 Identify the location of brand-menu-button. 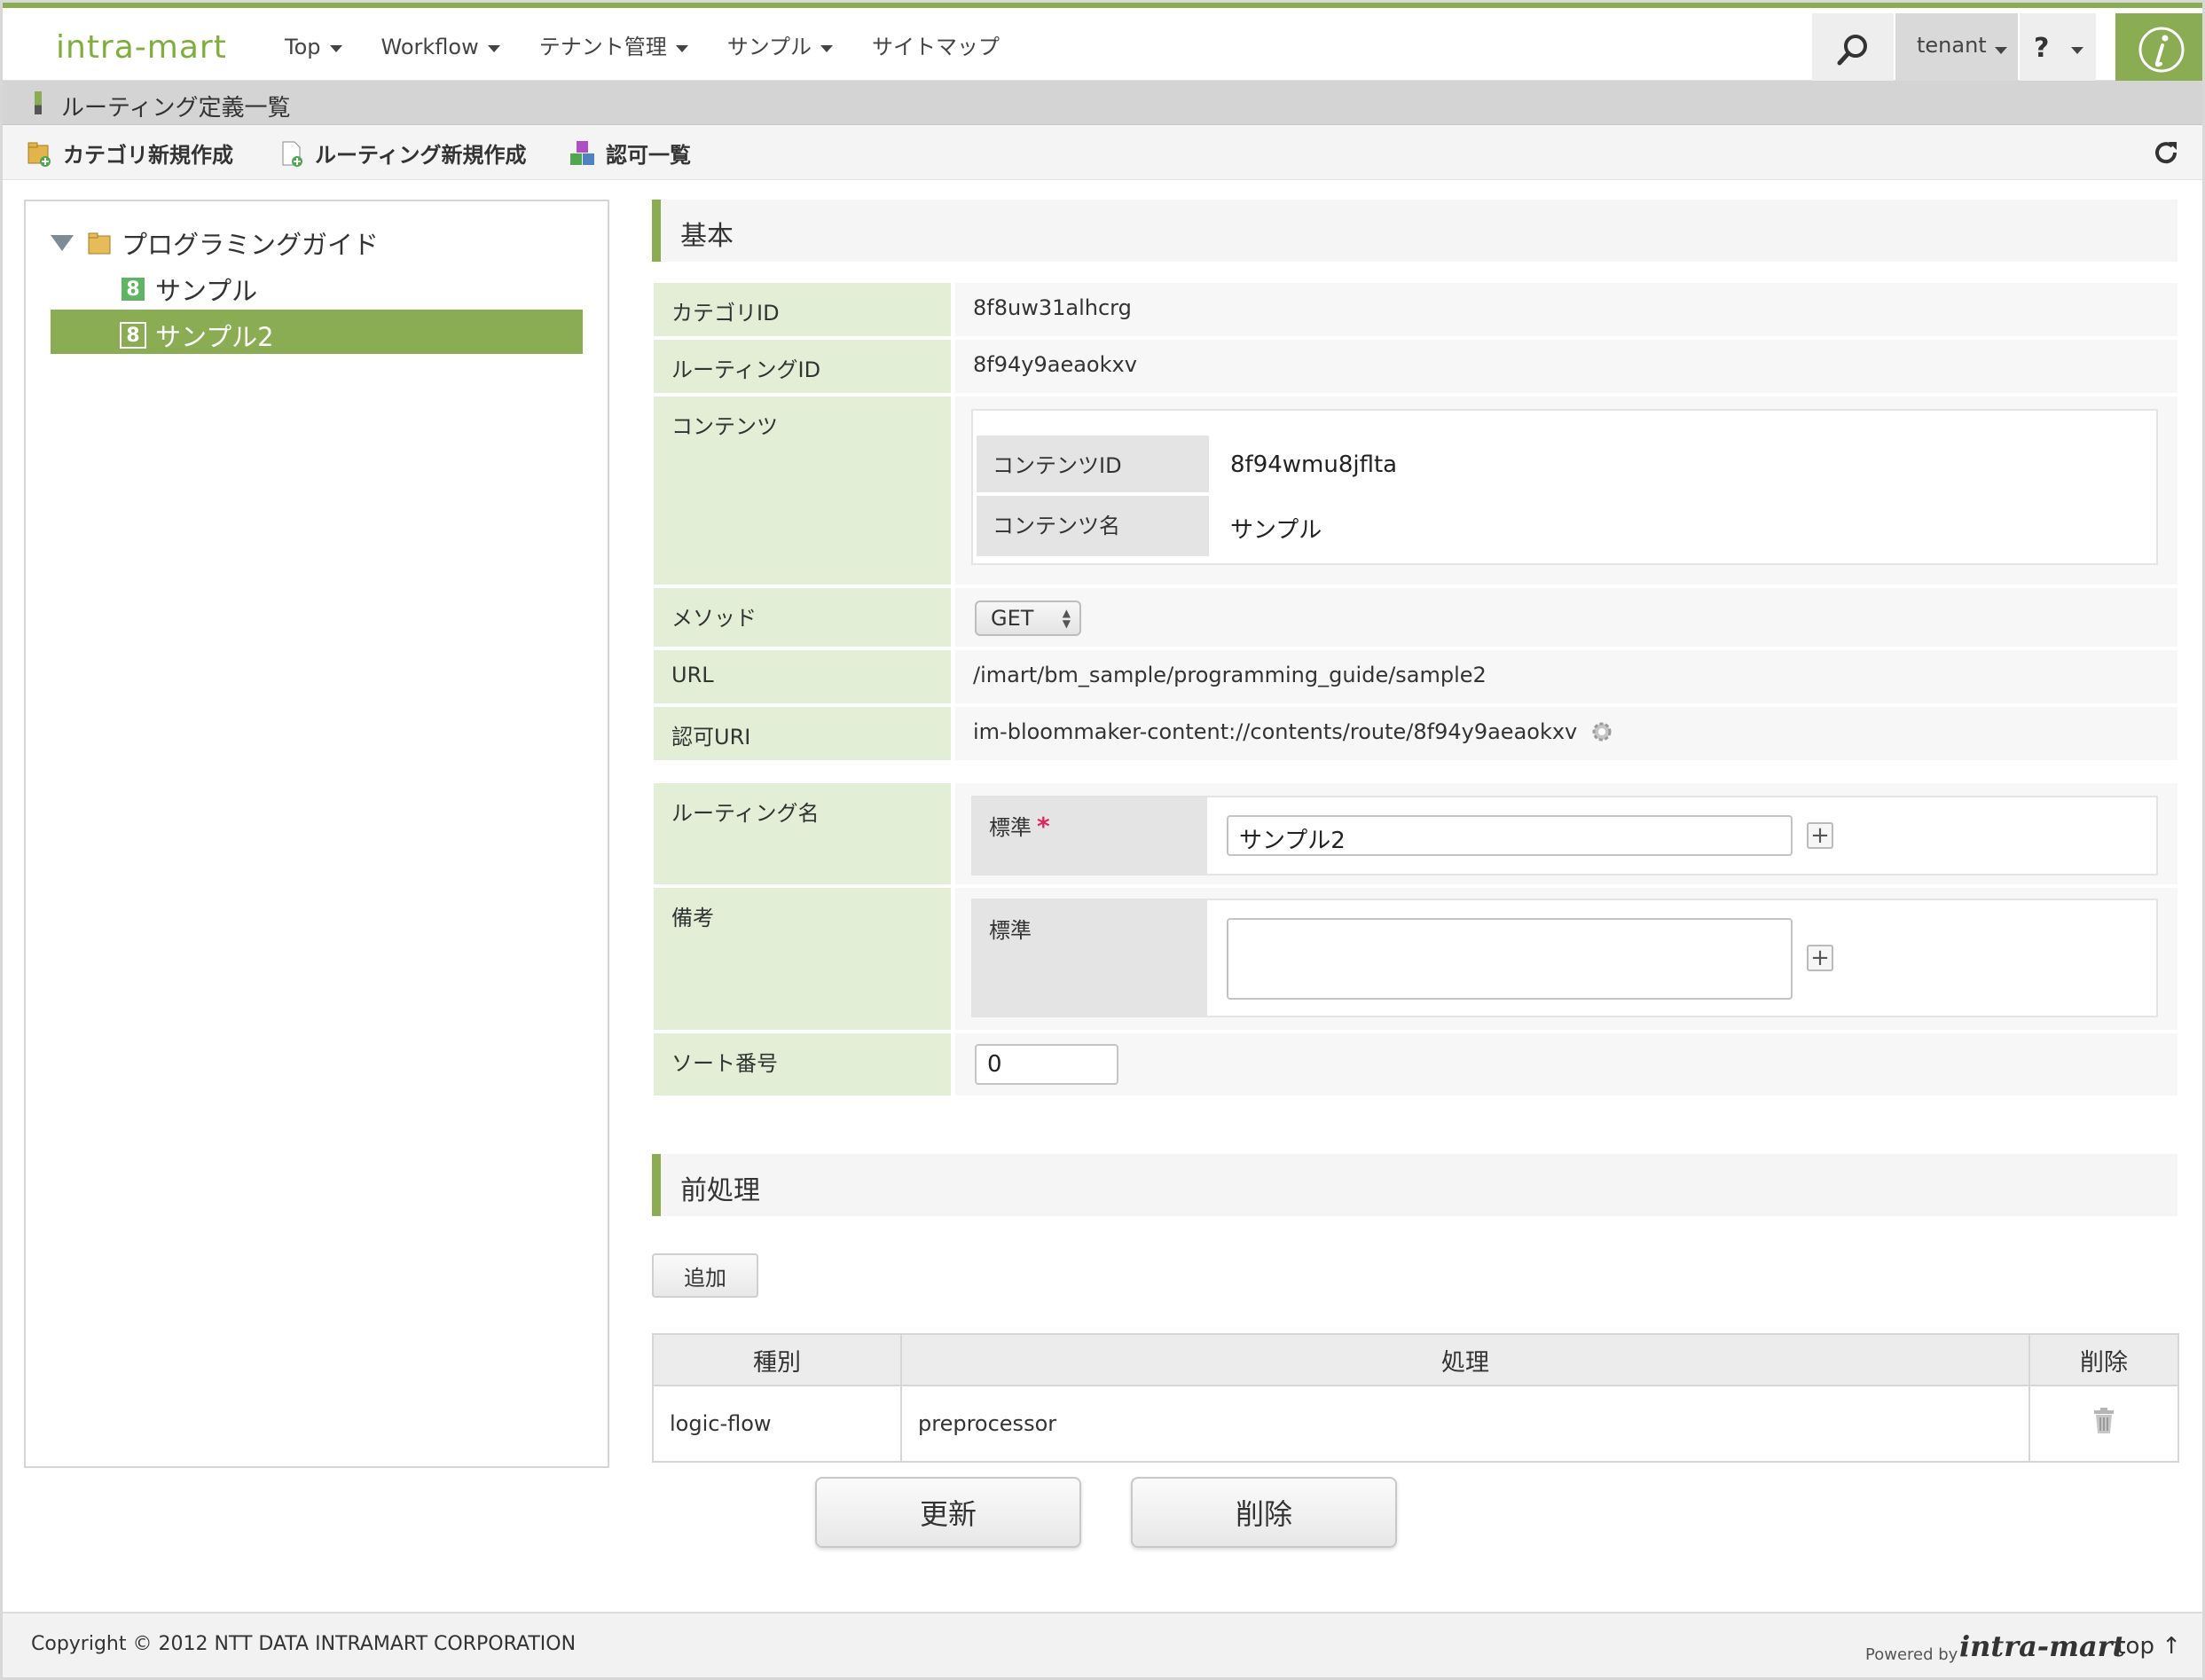
(2158, 49).